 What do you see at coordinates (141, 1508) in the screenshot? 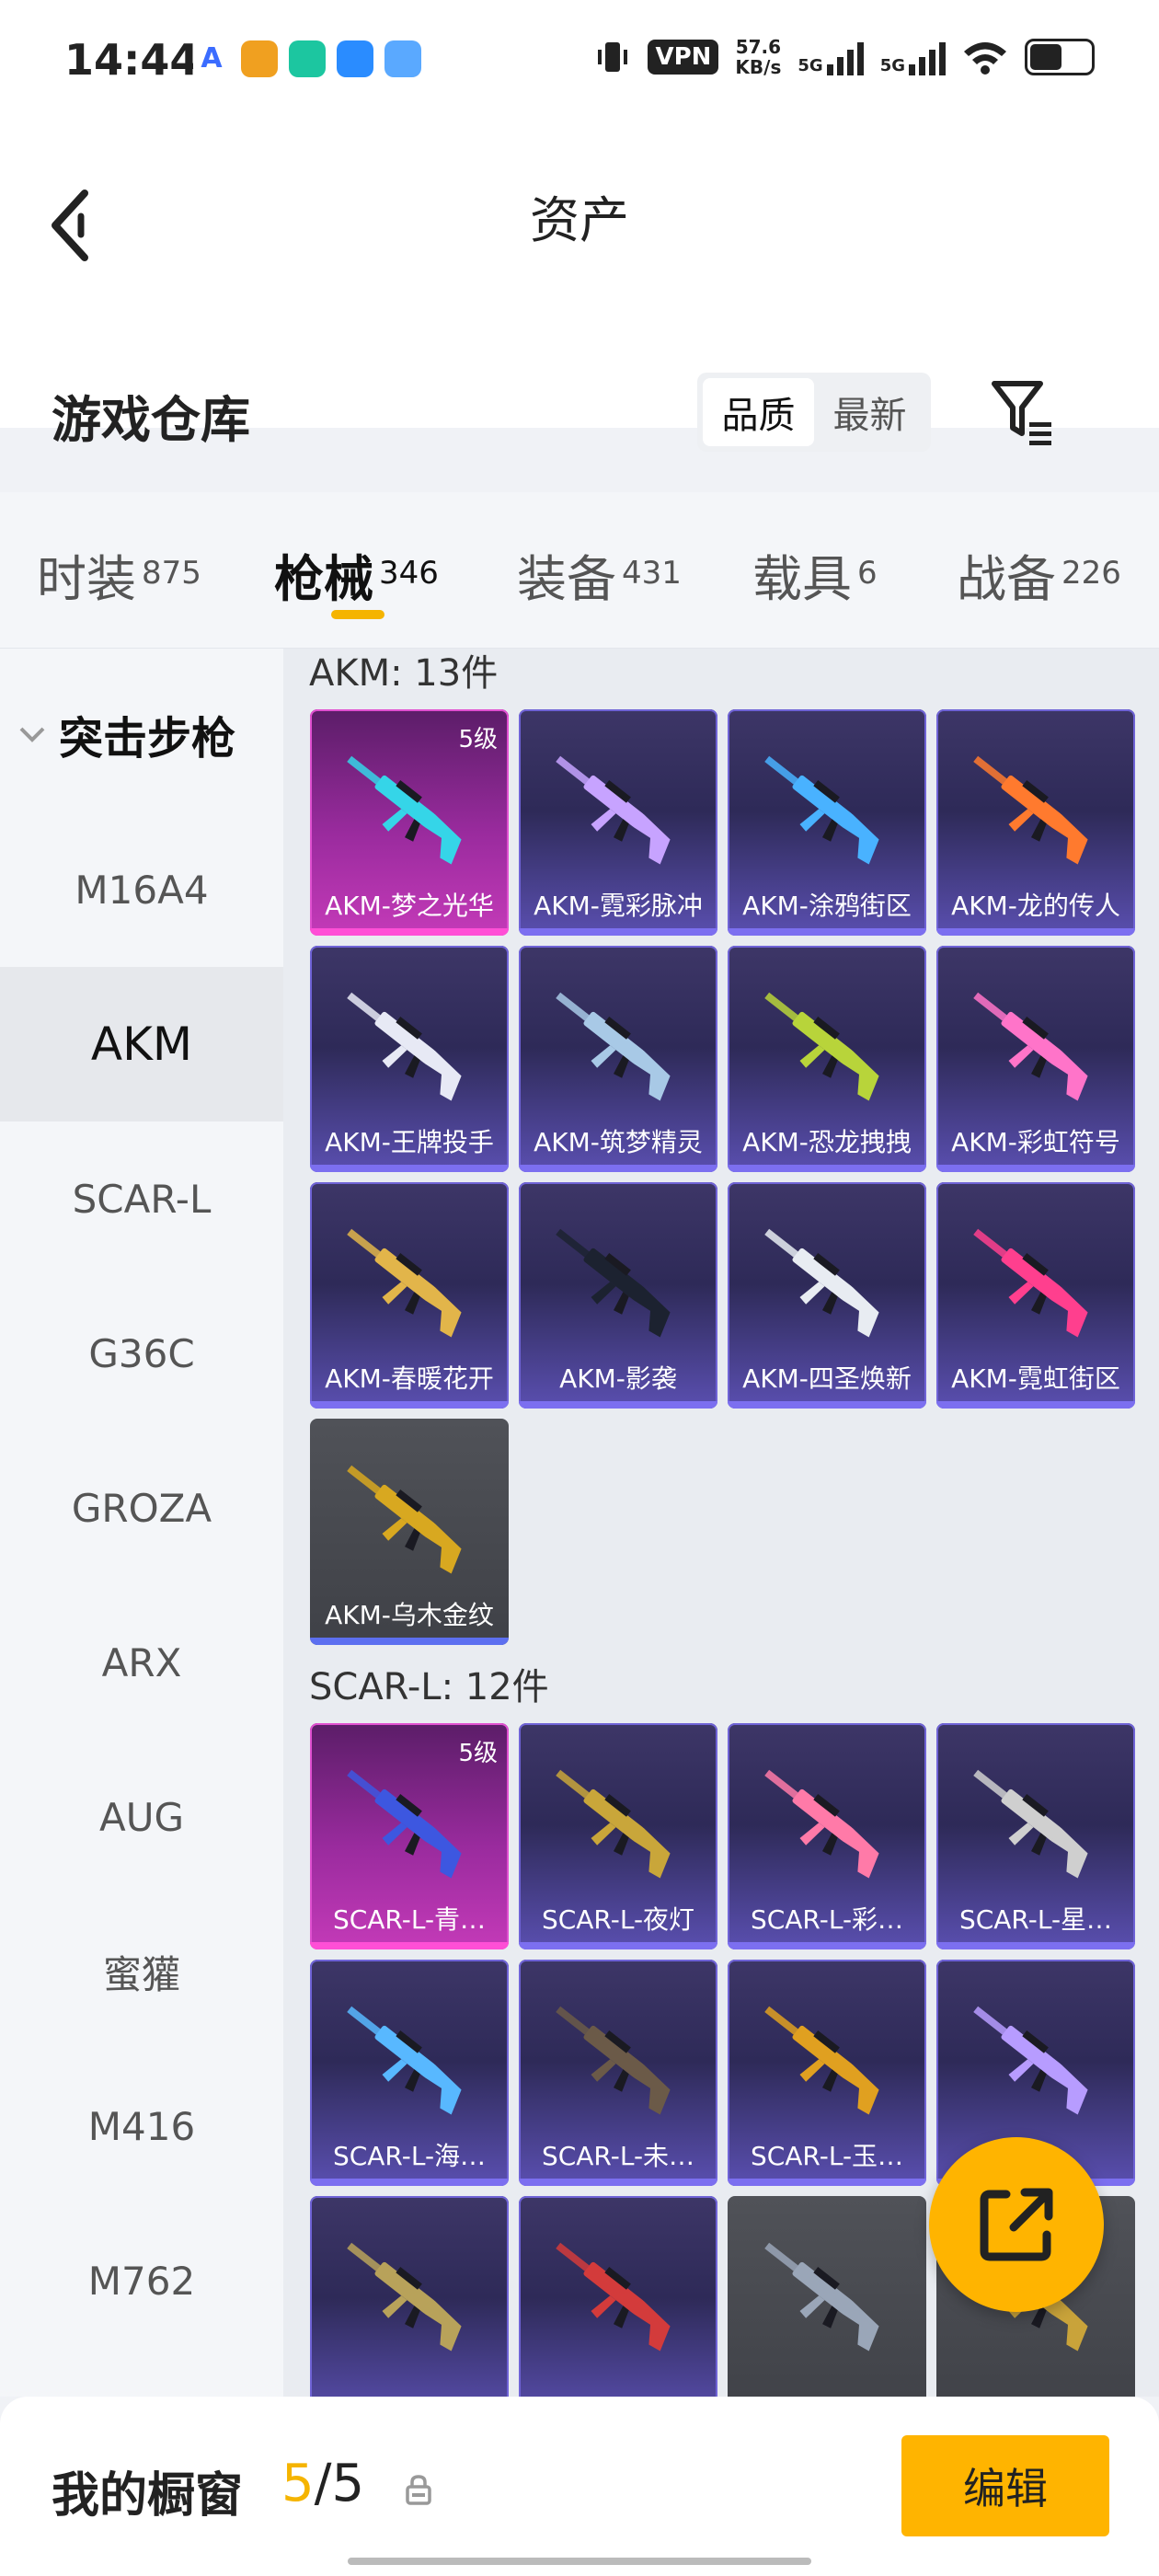
I see `sidebar-item: GROZA` at bounding box center [141, 1508].